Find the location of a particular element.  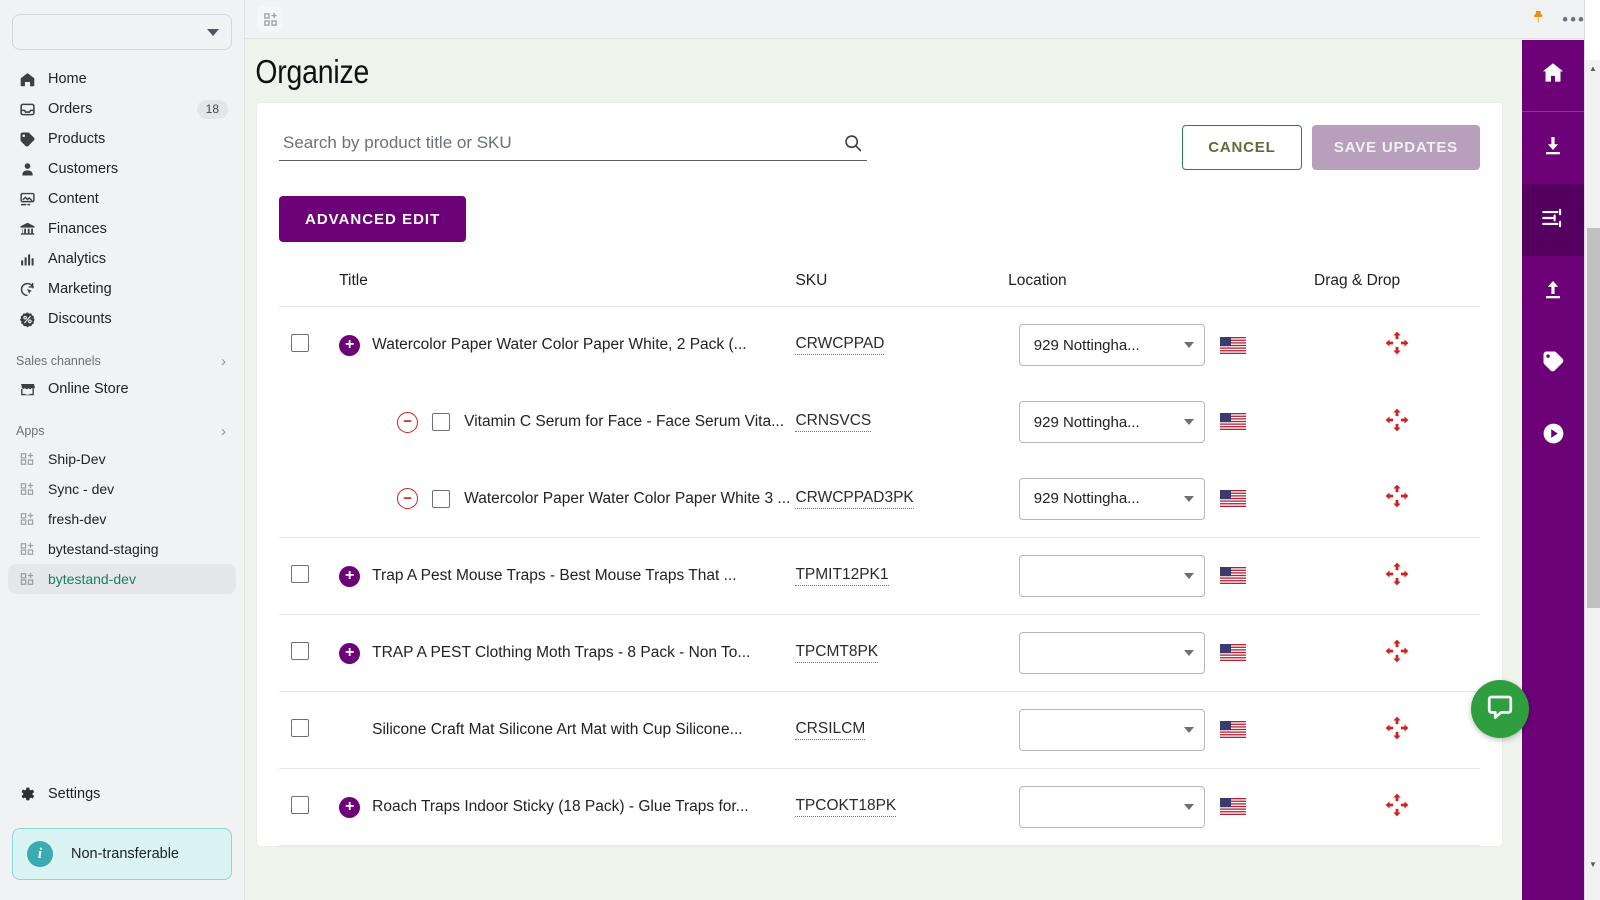

sidebar-item-products: Products is located at coordinates (122, 139).